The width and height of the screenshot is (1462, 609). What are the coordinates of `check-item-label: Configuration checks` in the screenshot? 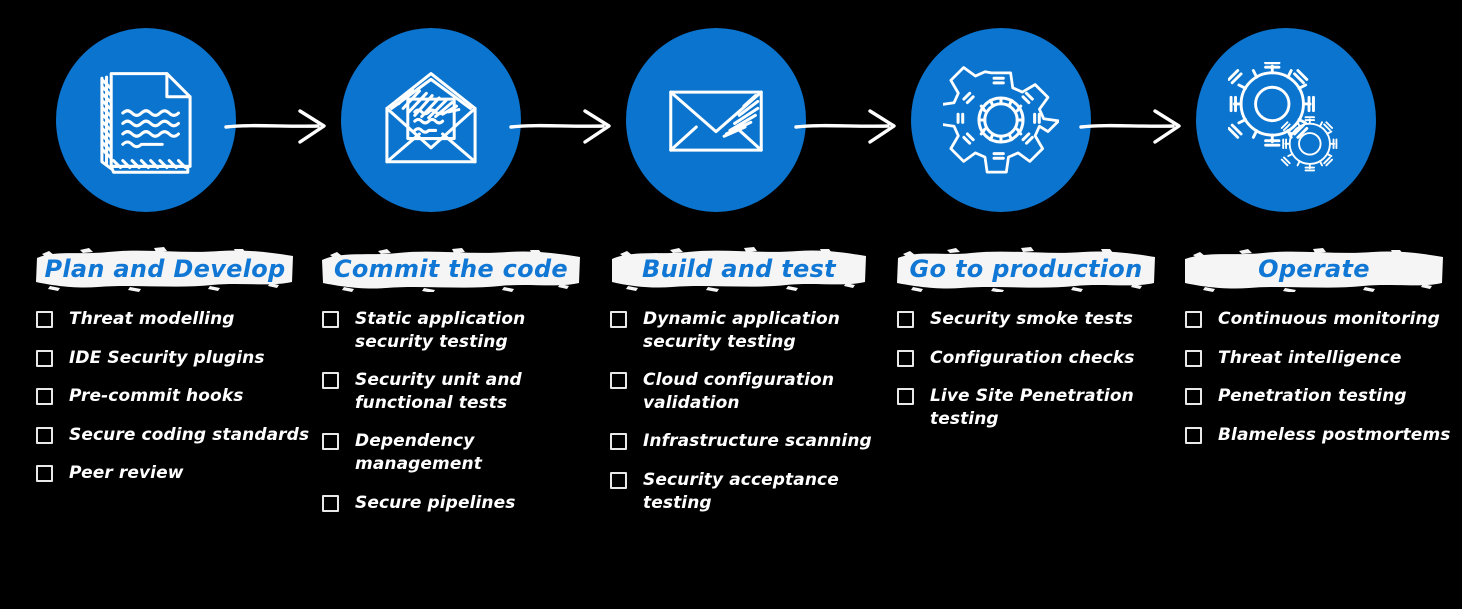 It's located at (1032, 357).